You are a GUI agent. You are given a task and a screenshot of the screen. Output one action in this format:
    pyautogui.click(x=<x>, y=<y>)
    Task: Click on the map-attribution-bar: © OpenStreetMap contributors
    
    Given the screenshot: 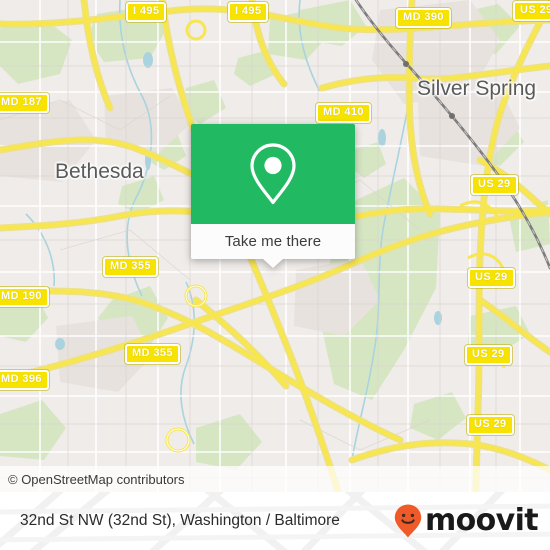 What is the action you would take?
    pyautogui.click(x=275, y=479)
    